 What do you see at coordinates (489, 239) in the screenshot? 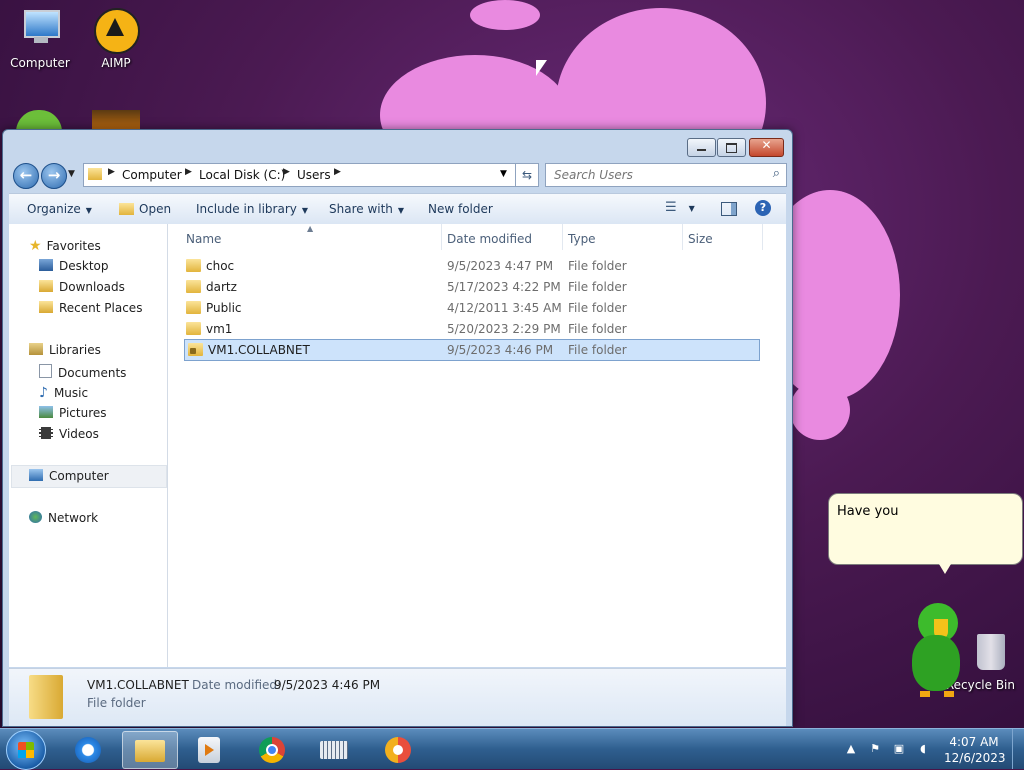
I see `column-header-date-modified: Date modified` at bounding box center [489, 239].